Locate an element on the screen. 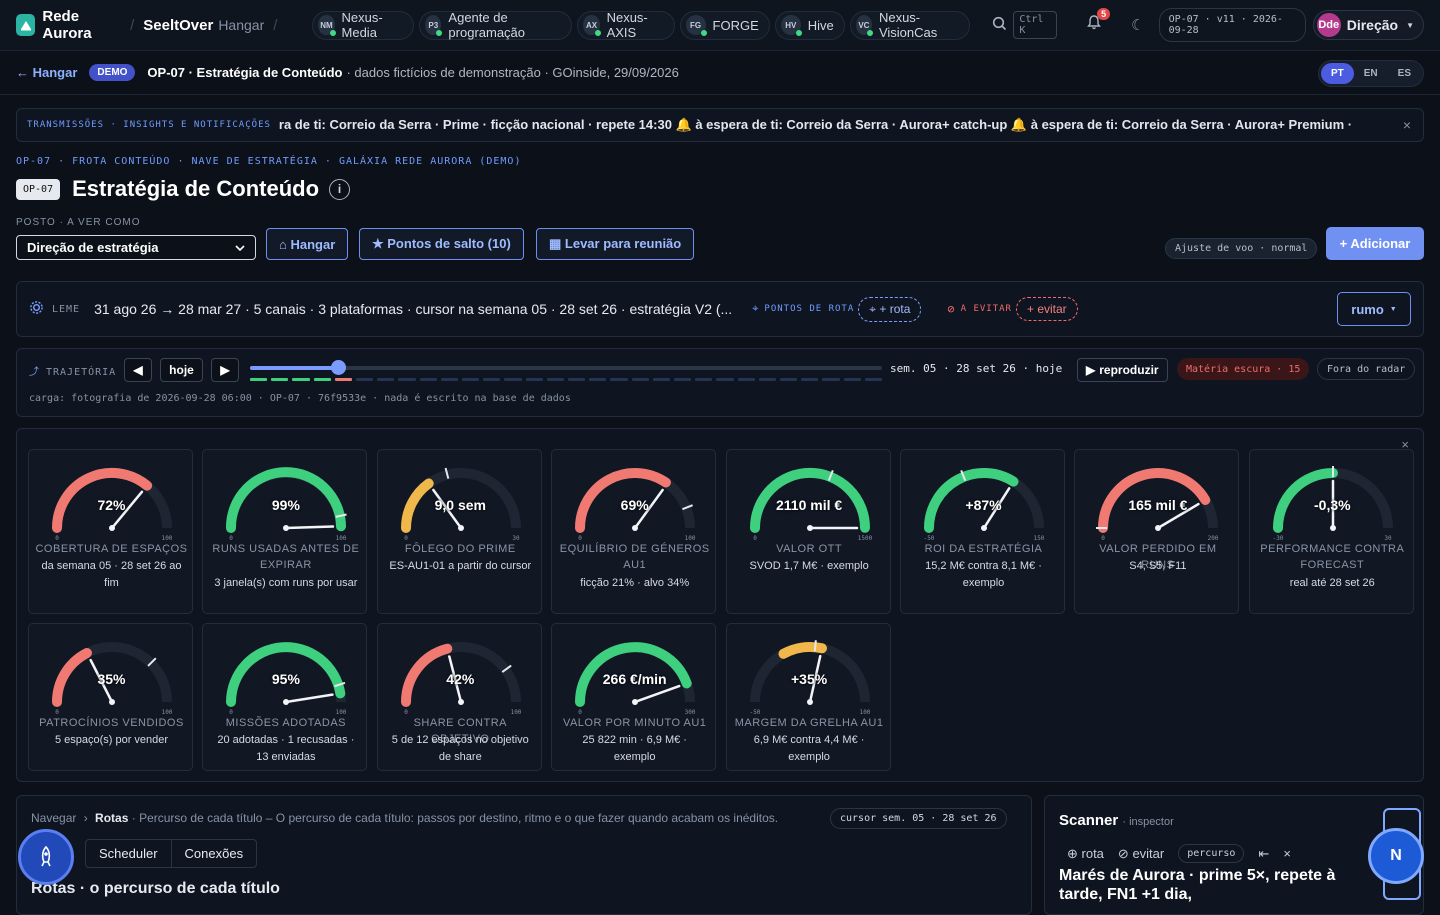  timeline-handle is located at coordinates (339, 367).